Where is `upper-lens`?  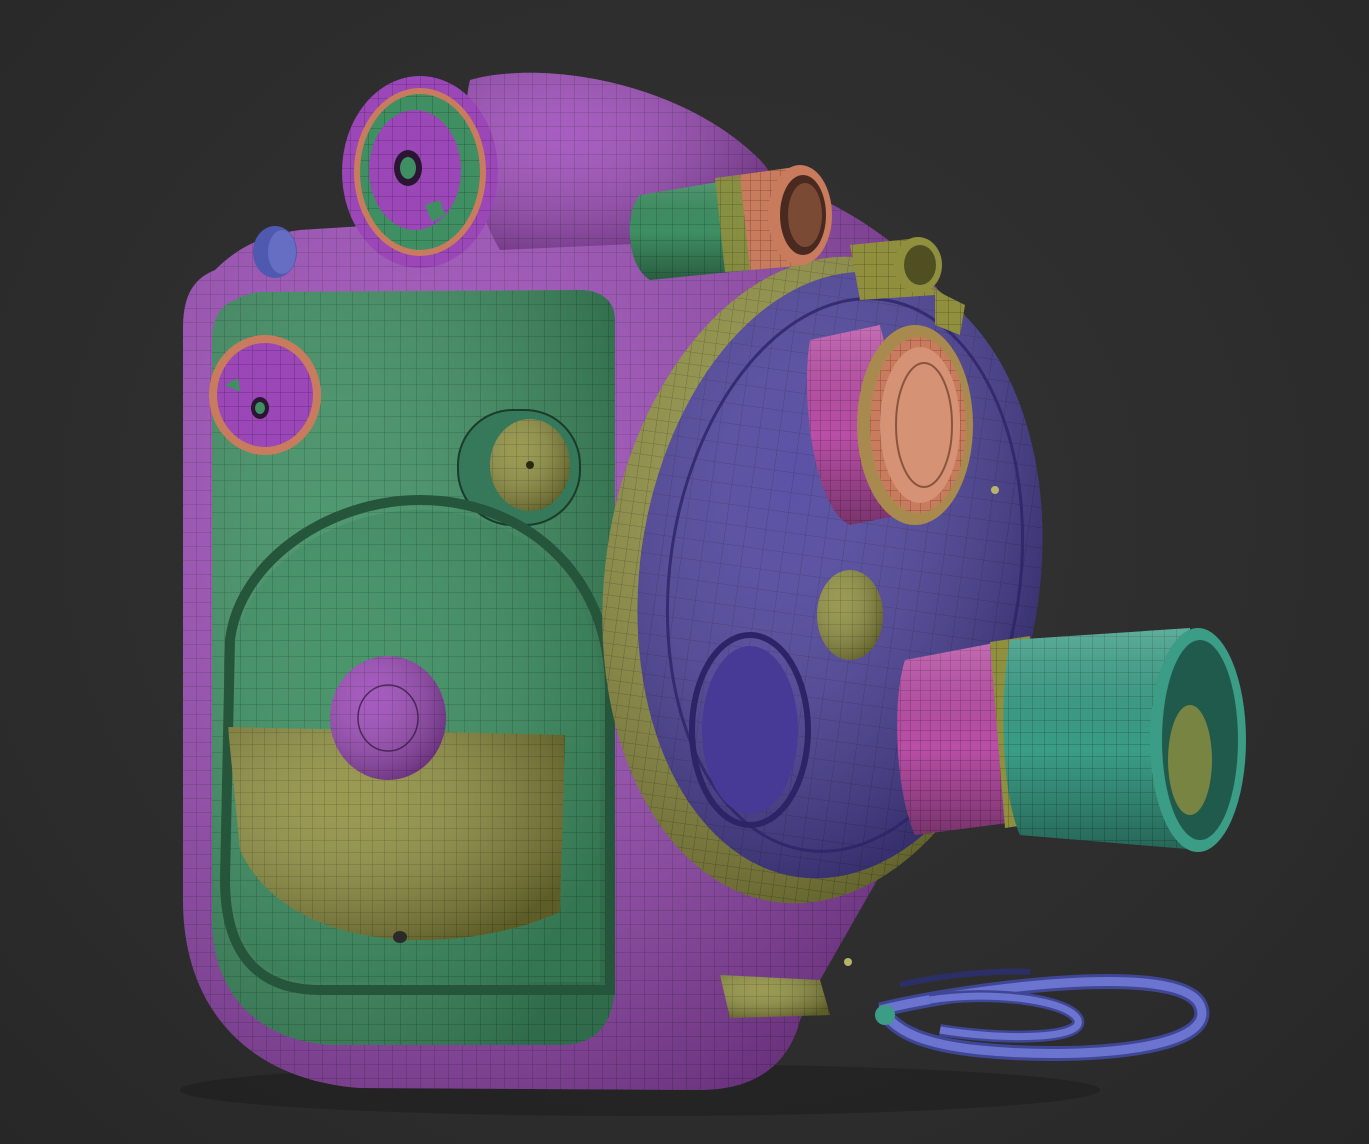 upper-lens is located at coordinates (889, 425).